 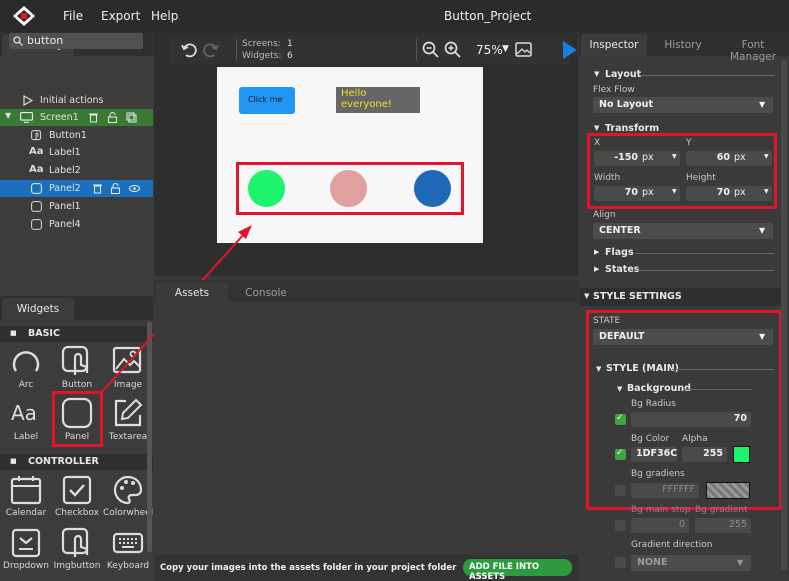 I want to click on gradient-direction-checkbox, so click(x=620, y=562).